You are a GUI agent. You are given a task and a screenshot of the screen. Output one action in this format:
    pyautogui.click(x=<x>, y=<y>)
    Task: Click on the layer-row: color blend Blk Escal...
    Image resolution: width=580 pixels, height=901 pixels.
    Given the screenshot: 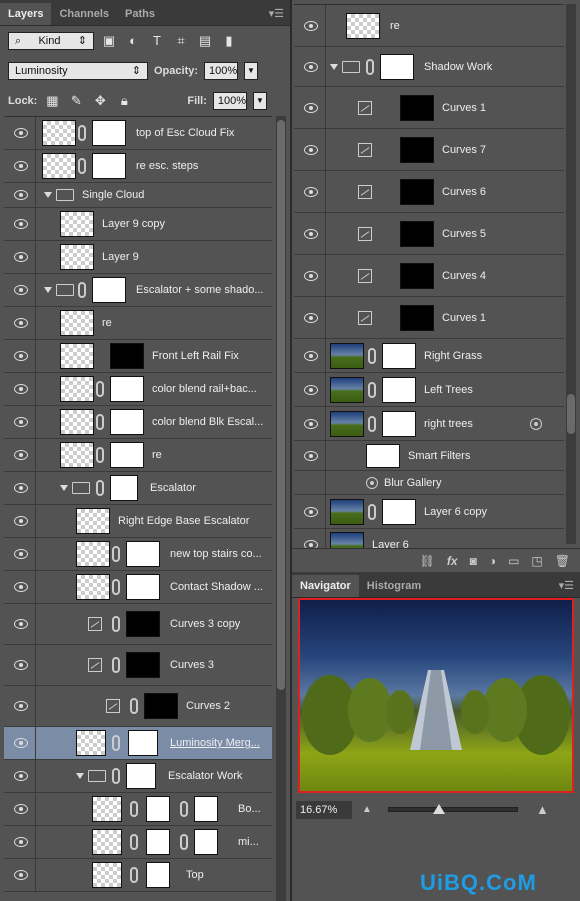 What is the action you would take?
    pyautogui.click(x=138, y=422)
    